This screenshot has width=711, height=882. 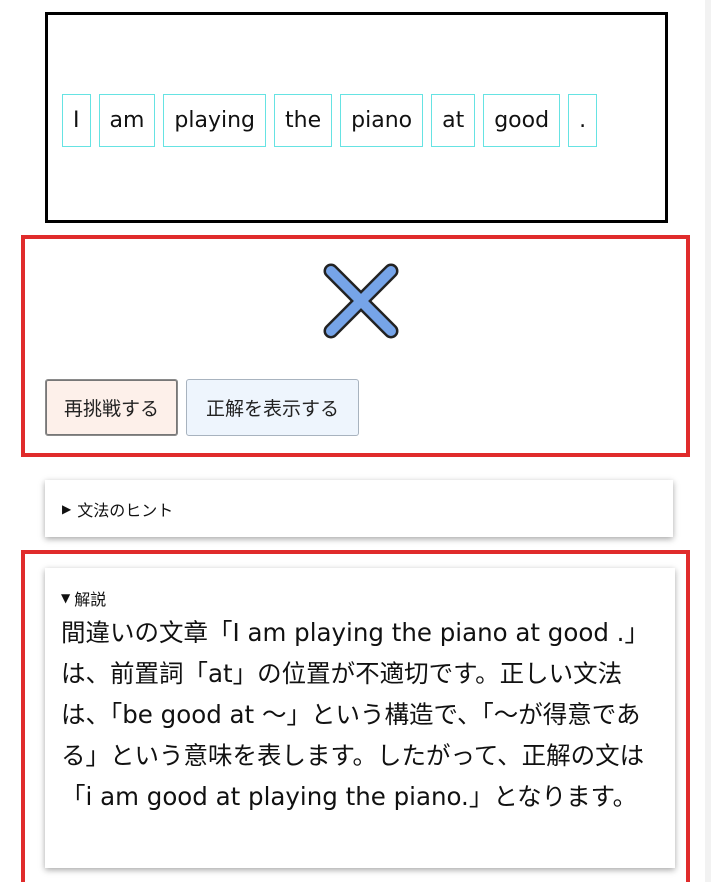 I want to click on word-tile: am, so click(x=127, y=120).